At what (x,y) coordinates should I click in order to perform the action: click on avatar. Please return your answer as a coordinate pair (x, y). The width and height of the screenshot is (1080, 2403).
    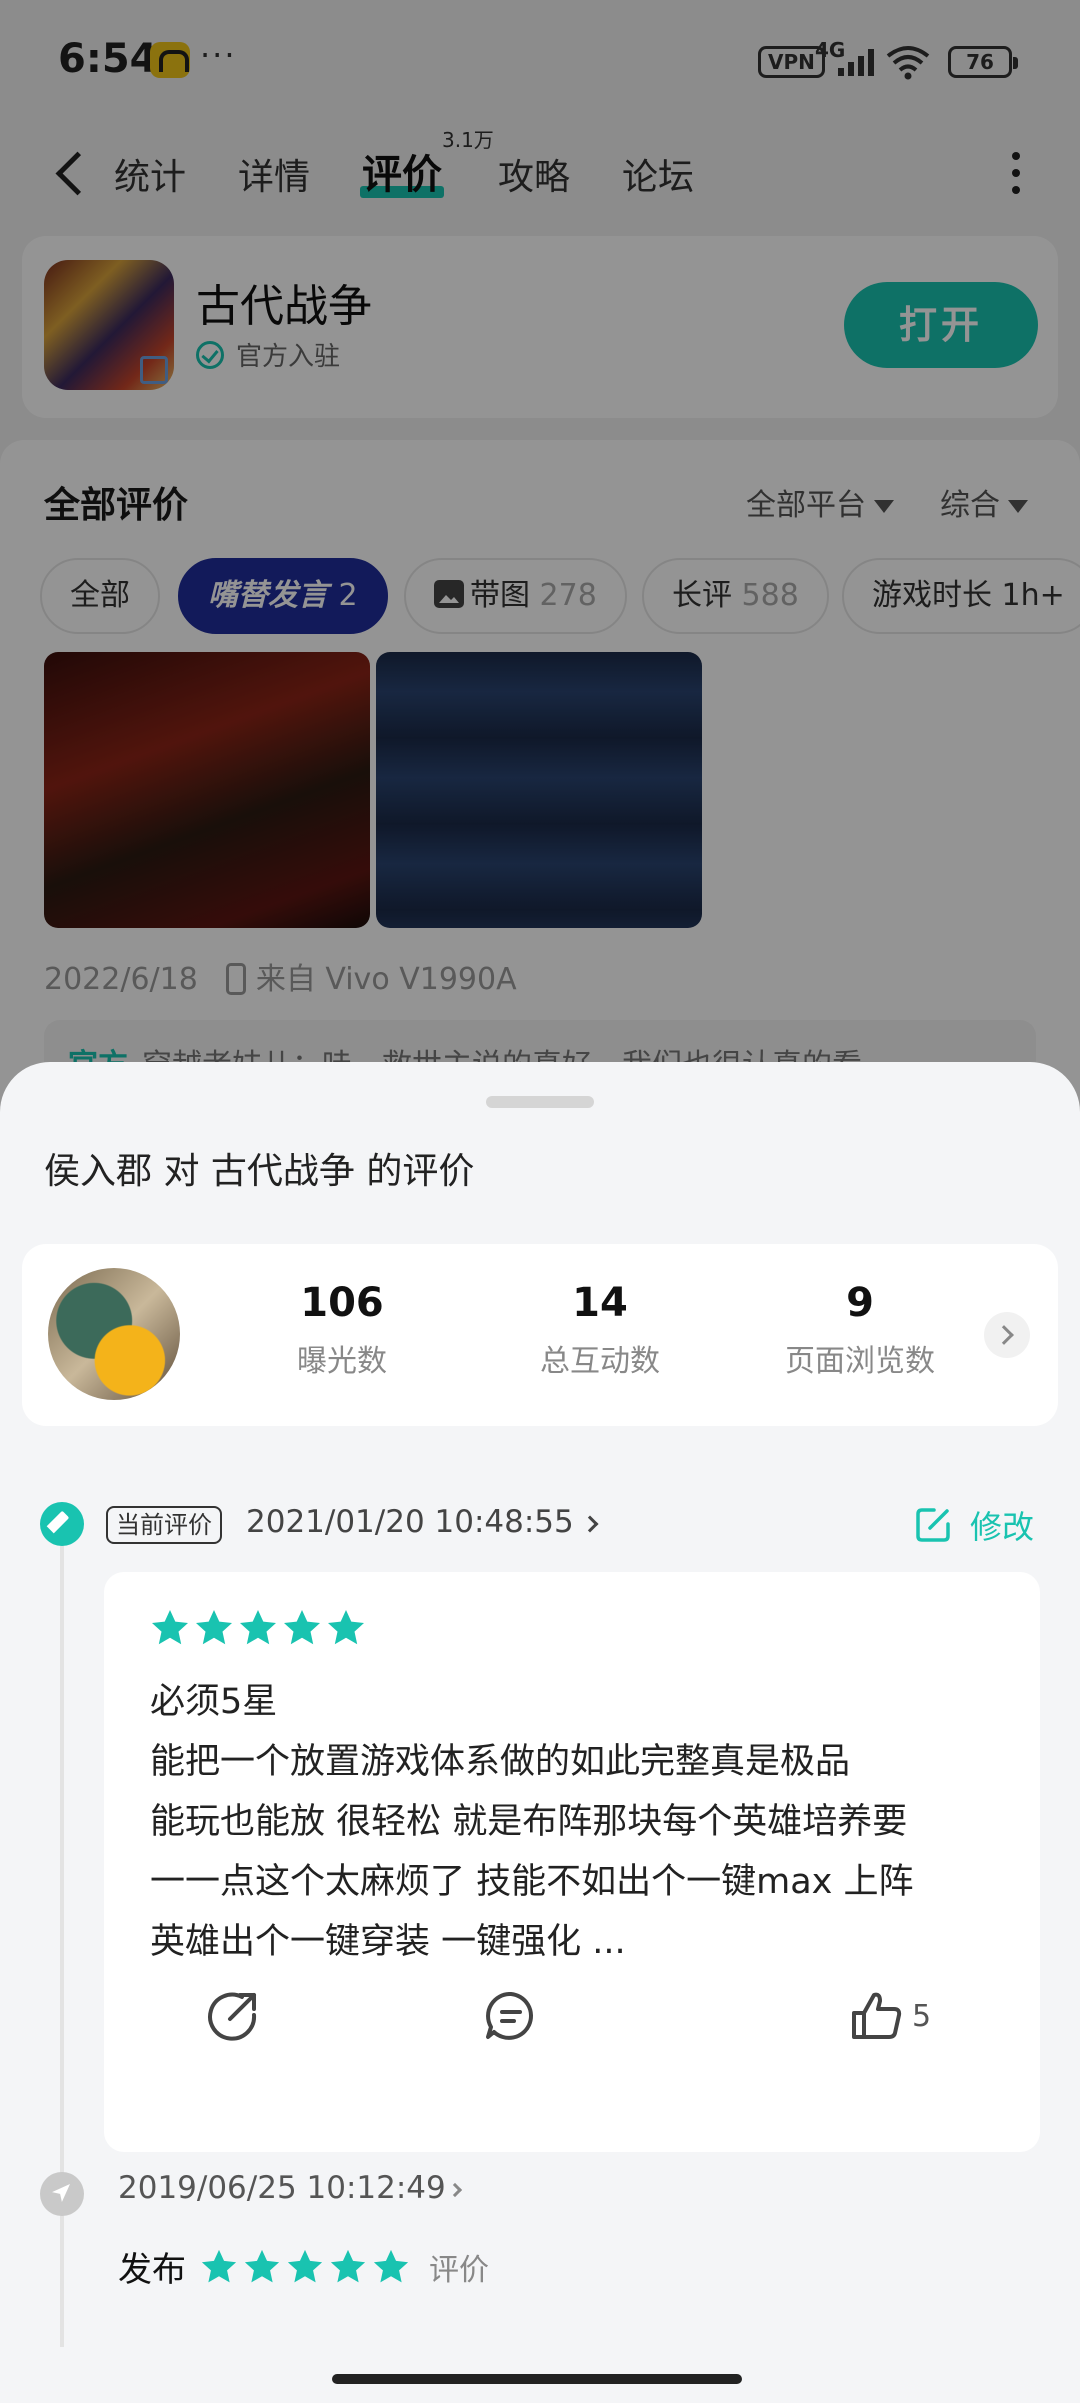
    Looking at the image, I should click on (114, 1334).